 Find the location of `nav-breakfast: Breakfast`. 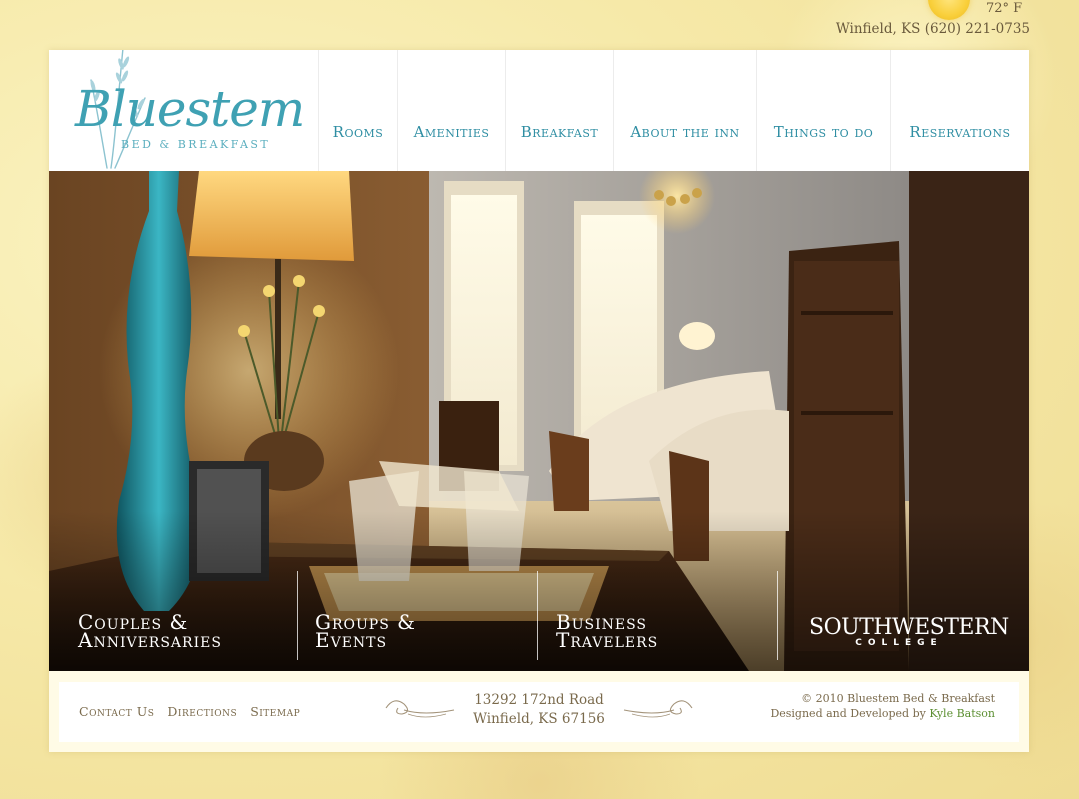

nav-breakfast: Breakfast is located at coordinates (559, 110).